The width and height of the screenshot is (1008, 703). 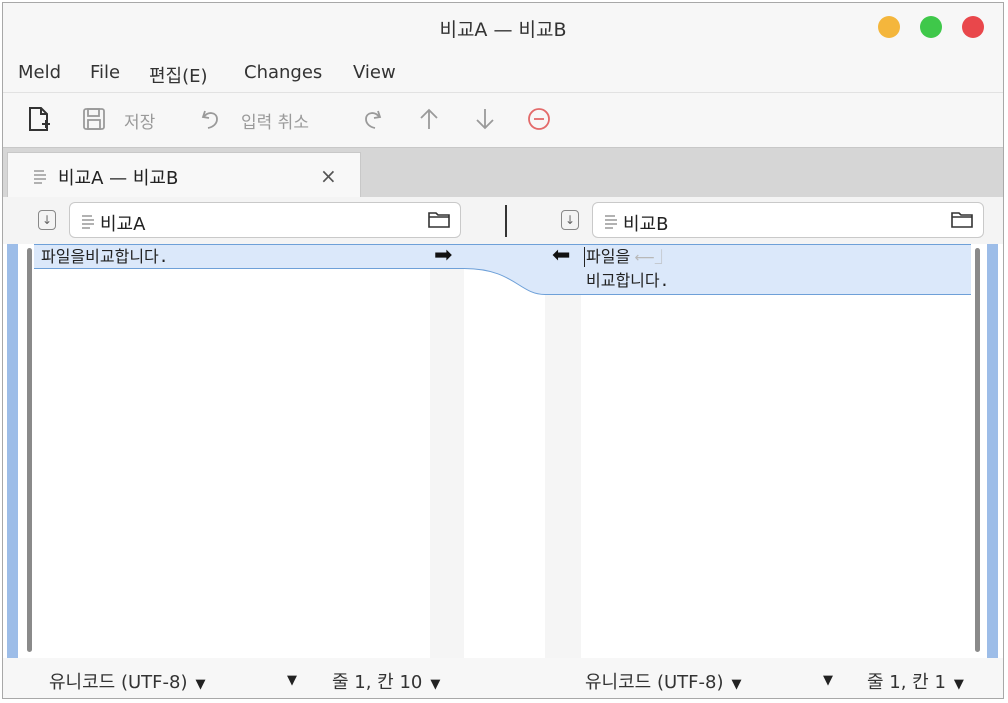 What do you see at coordinates (283, 72) in the screenshot?
I see `menu-changes: Changes` at bounding box center [283, 72].